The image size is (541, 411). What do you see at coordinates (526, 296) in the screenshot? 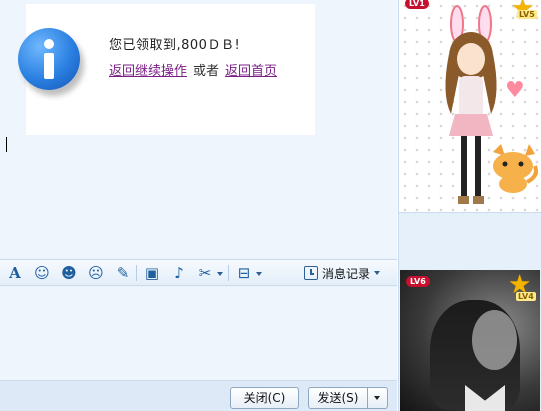
I see `star-level: LV4` at bounding box center [526, 296].